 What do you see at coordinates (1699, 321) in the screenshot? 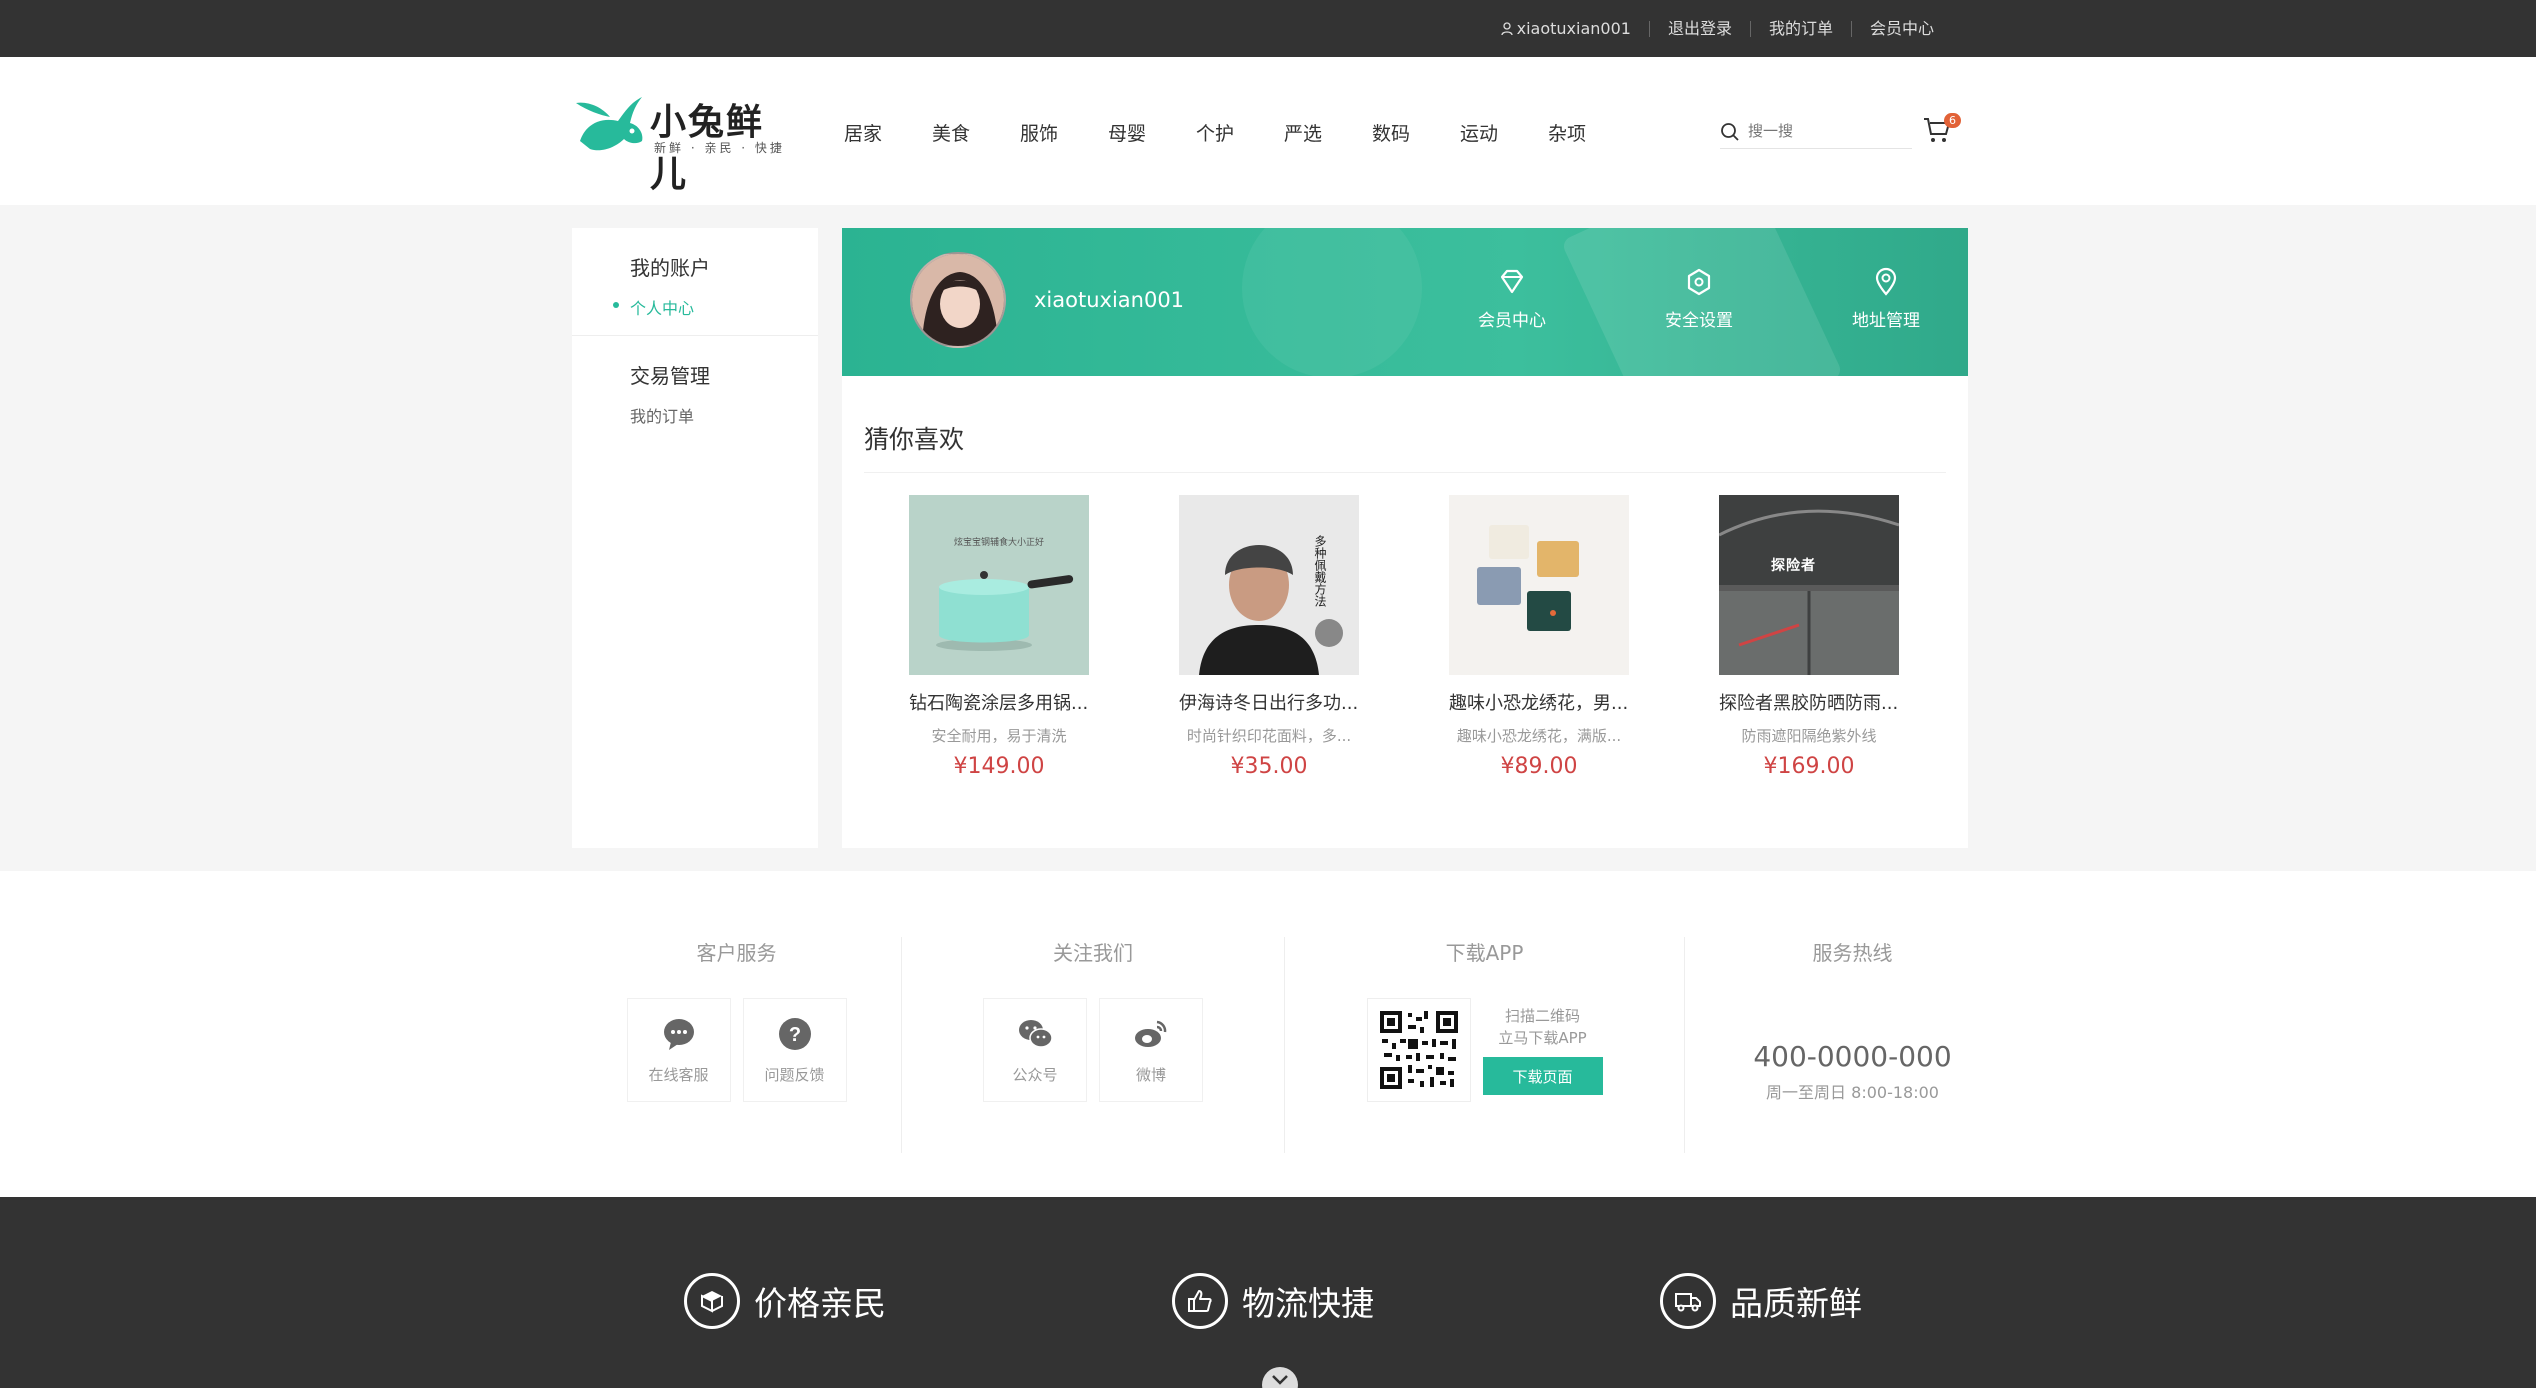
I see `banner-item-label: 安全设置` at bounding box center [1699, 321].